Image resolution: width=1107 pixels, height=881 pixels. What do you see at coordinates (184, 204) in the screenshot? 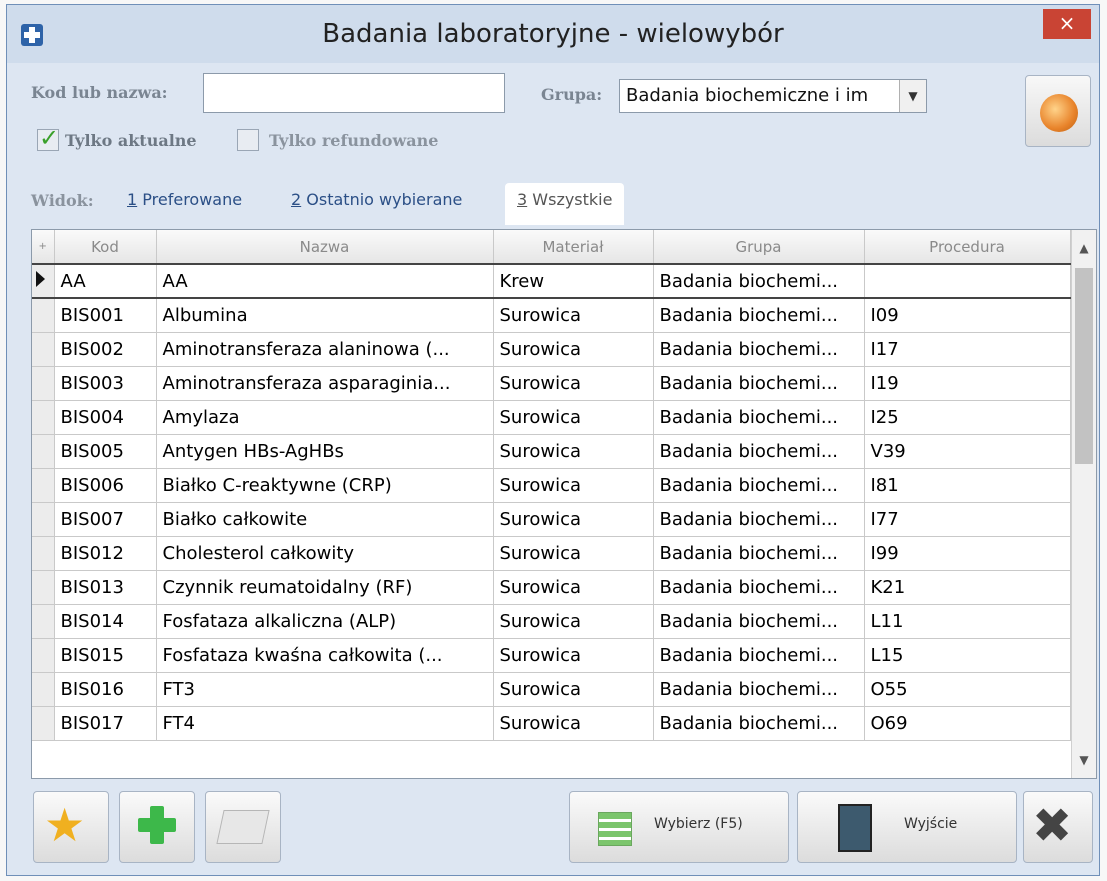
I see `tab-preferred: 1 Preferowane` at bounding box center [184, 204].